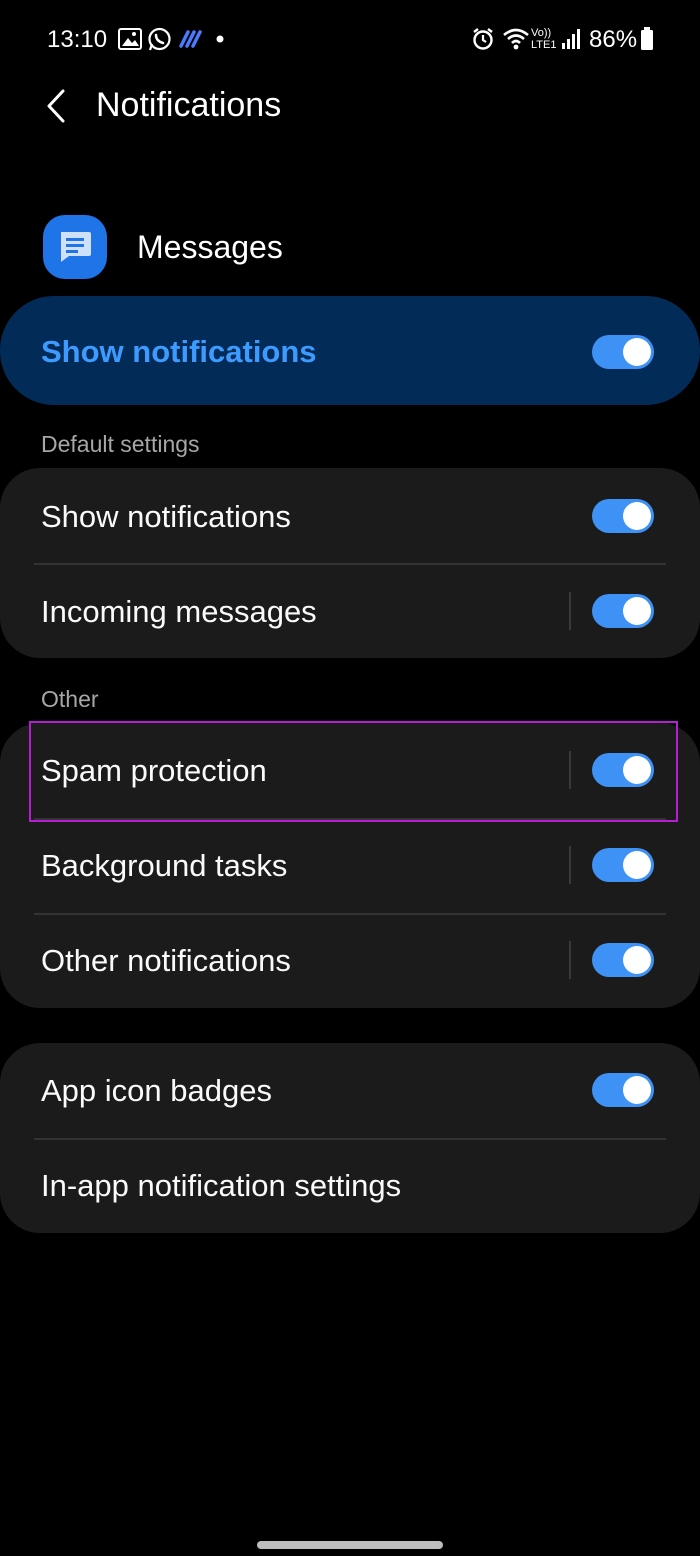 The image size is (700, 1556). I want to click on wifi-icon, so click(516, 39).